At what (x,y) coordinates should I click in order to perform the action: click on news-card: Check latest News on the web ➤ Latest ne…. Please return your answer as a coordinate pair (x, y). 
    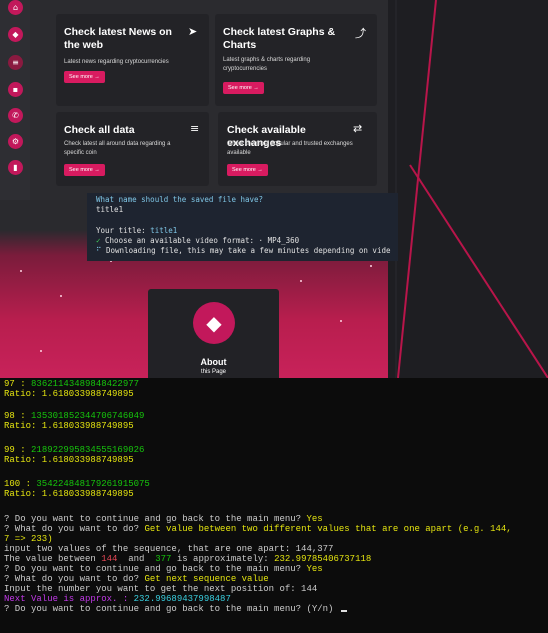
    Looking at the image, I should click on (132, 60).